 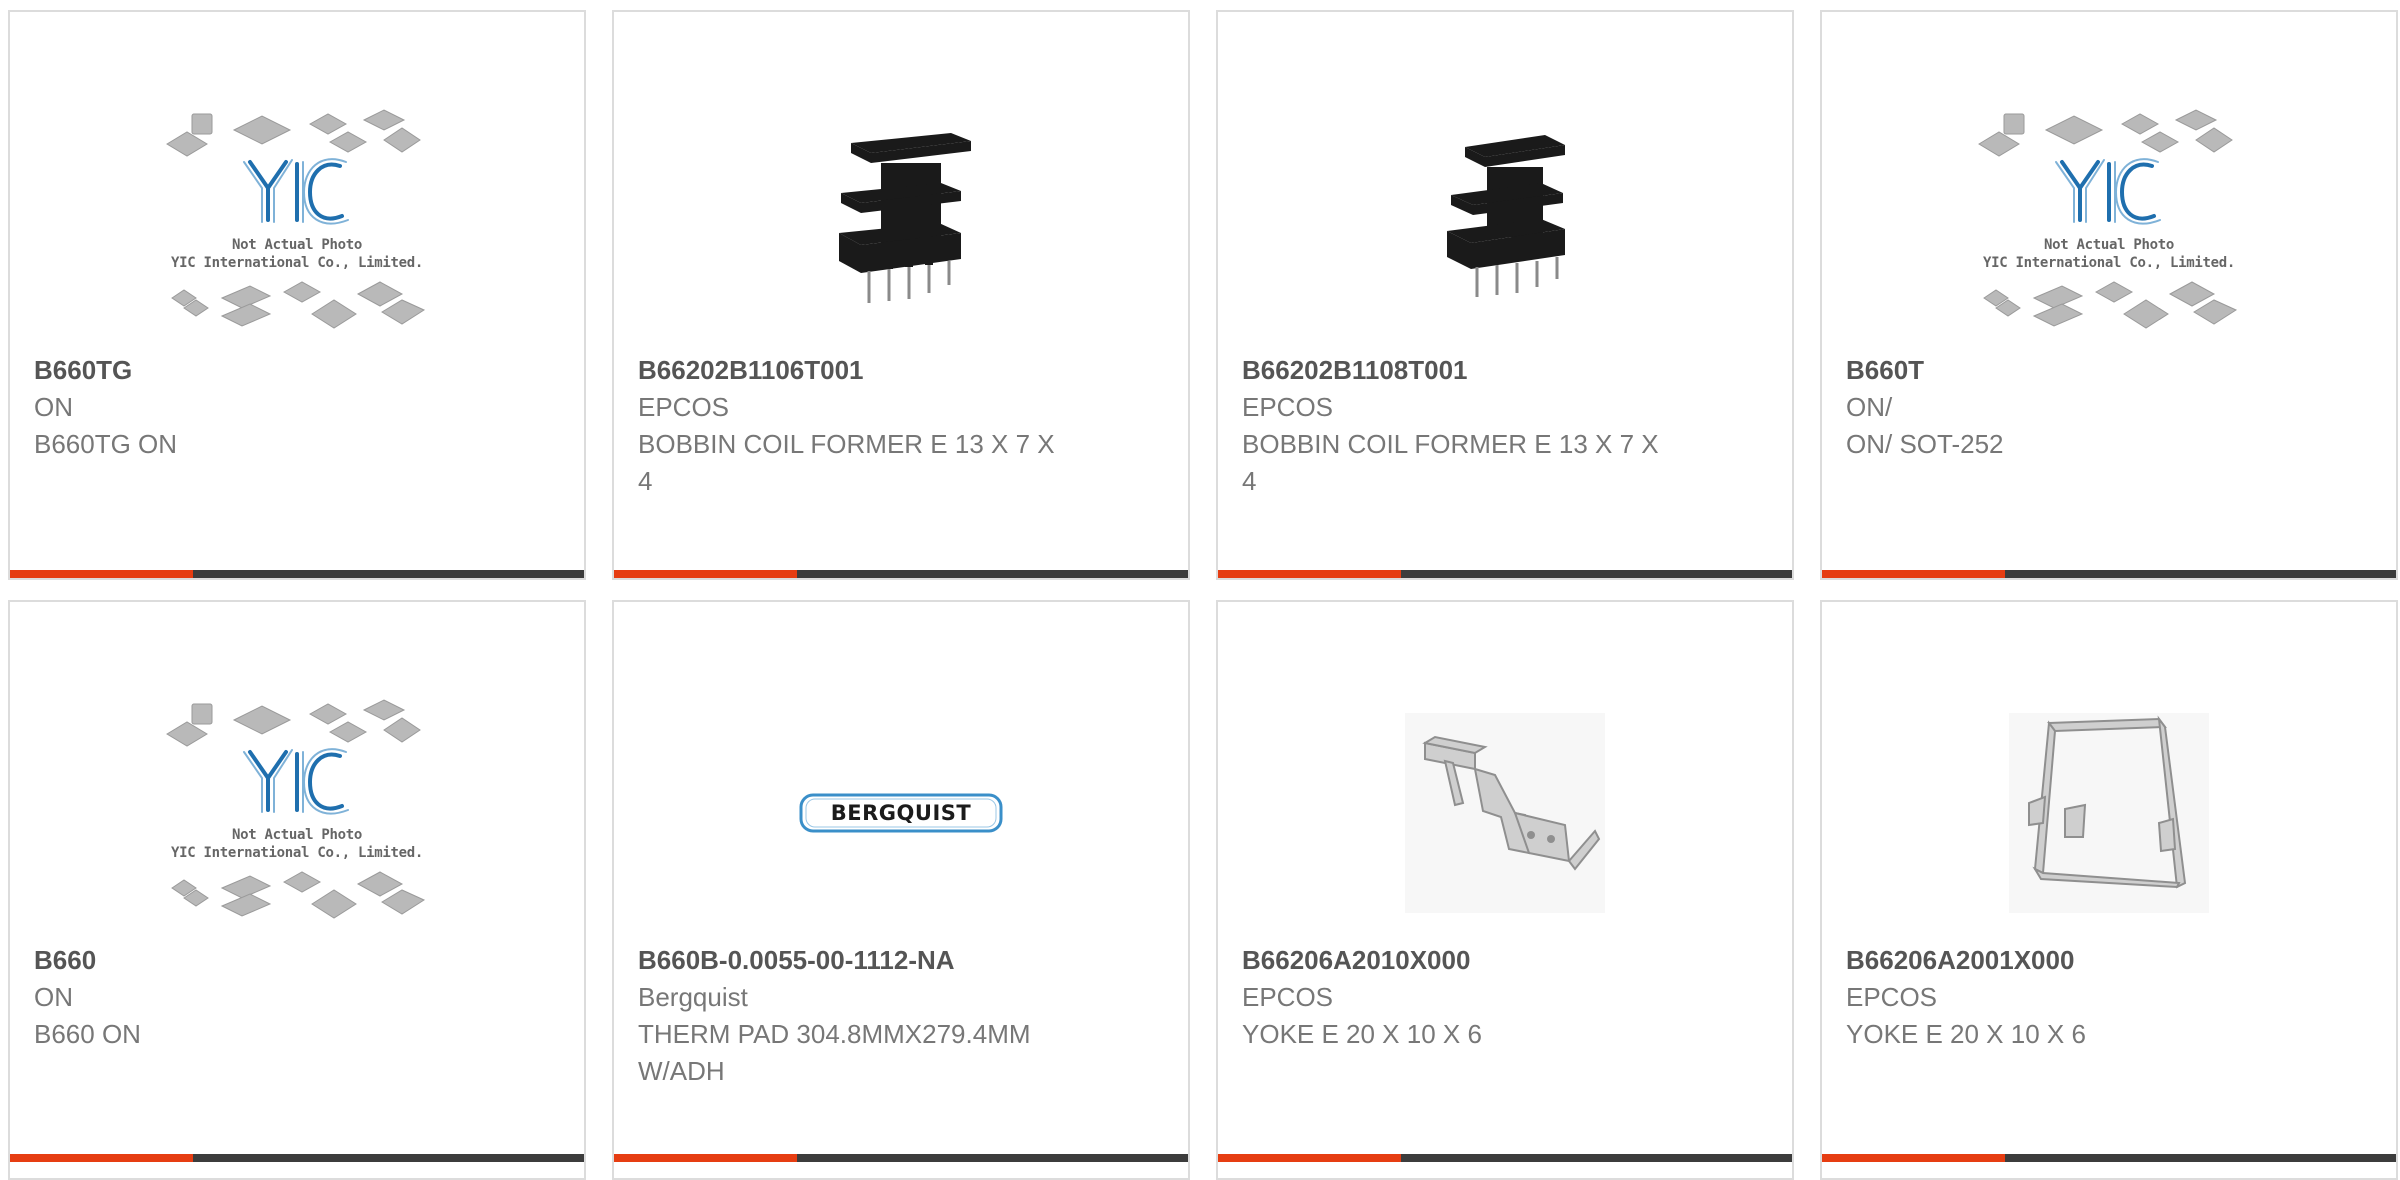 What do you see at coordinates (87, 1034) in the screenshot?
I see `product-description: B660 ON` at bounding box center [87, 1034].